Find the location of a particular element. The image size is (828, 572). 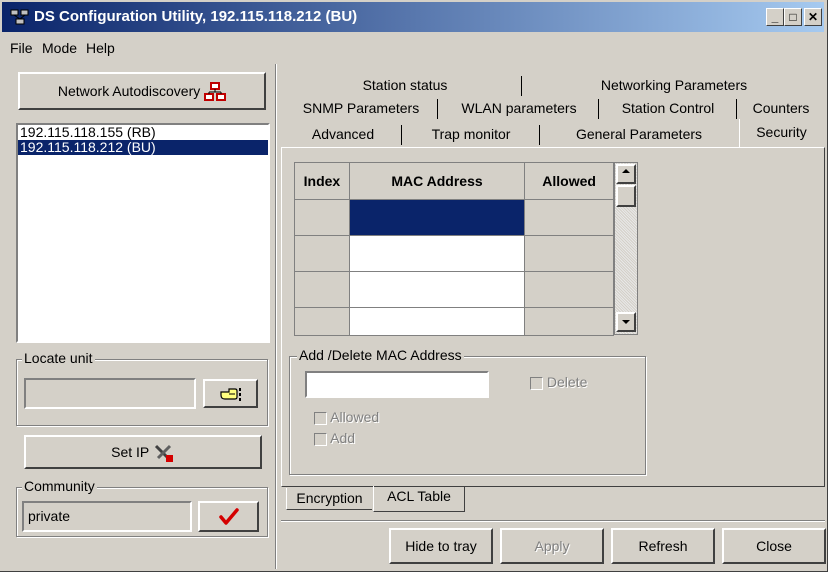

network-discovery-icon is located at coordinates (215, 92).